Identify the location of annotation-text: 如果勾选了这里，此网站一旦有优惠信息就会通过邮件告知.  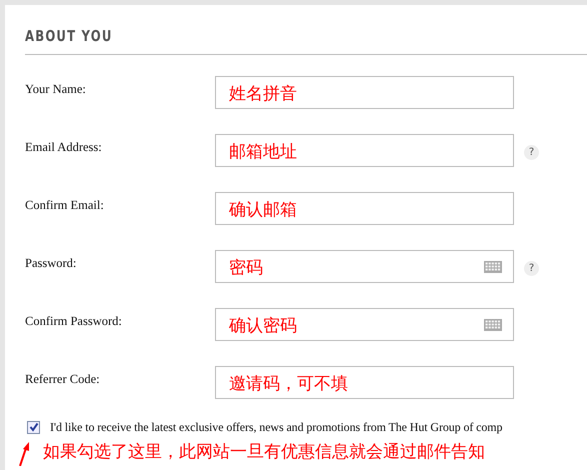
(264, 452).